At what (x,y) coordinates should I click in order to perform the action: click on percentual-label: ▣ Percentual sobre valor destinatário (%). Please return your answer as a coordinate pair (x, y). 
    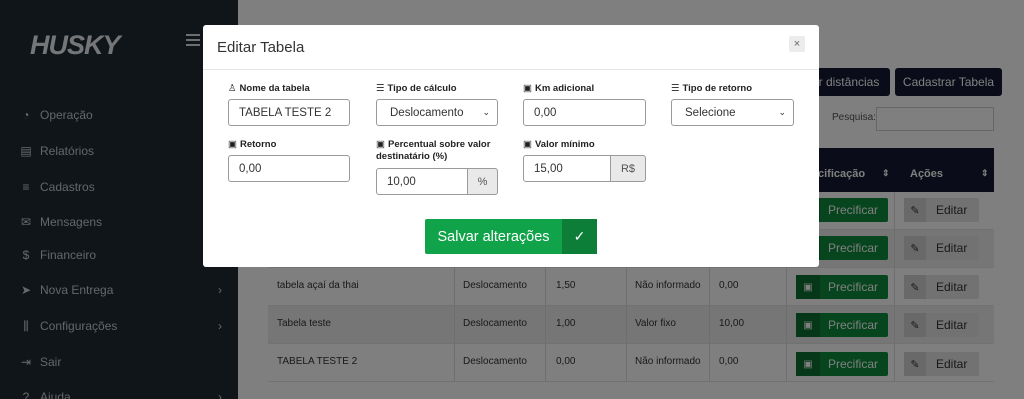
    Looking at the image, I should click on (433, 150).